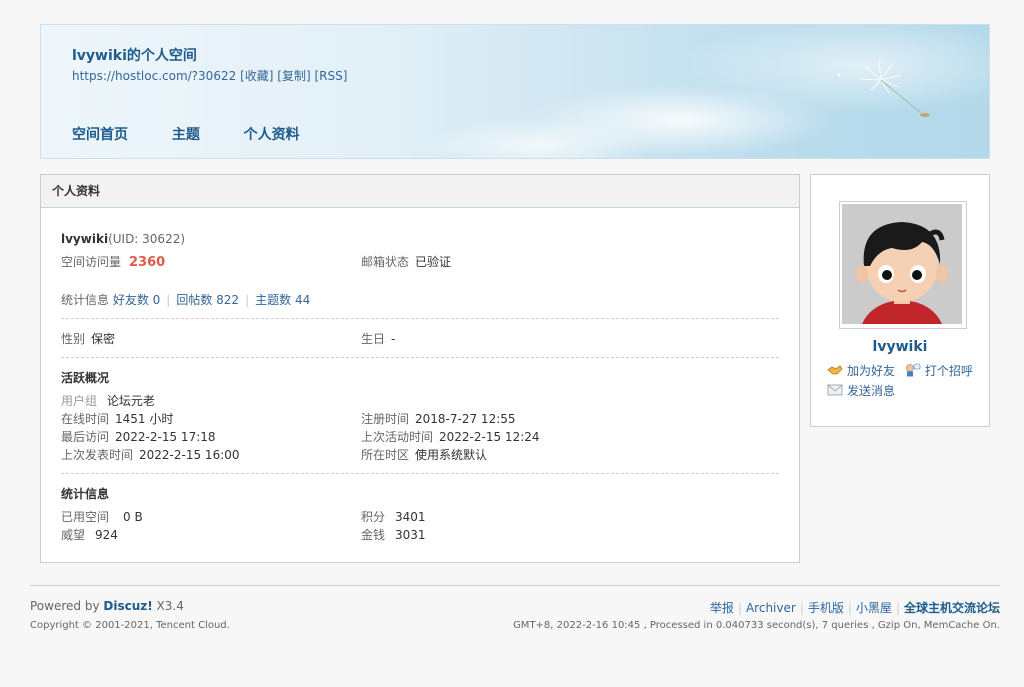  What do you see at coordinates (515, 585) in the screenshot?
I see `footer-divider` at bounding box center [515, 585].